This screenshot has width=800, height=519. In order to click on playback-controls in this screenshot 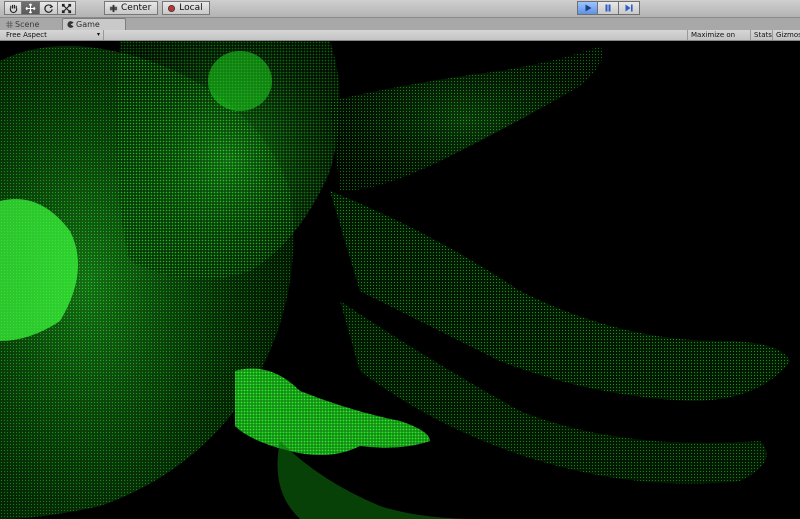, I will do `click(608, 8)`.